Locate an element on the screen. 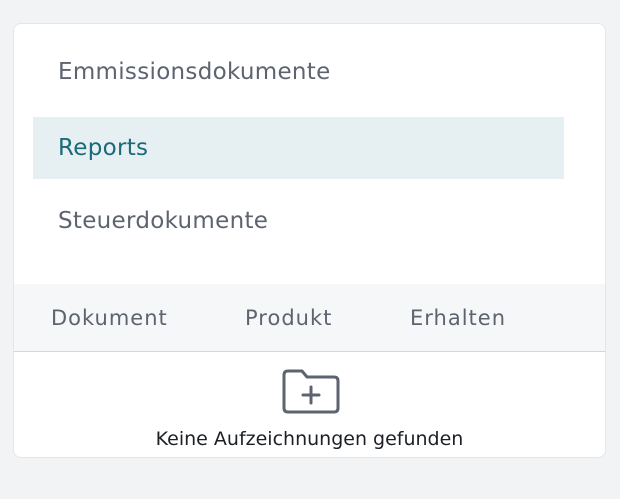 The height and width of the screenshot is (499, 620). folder-plus-icon is located at coordinates (311, 391).